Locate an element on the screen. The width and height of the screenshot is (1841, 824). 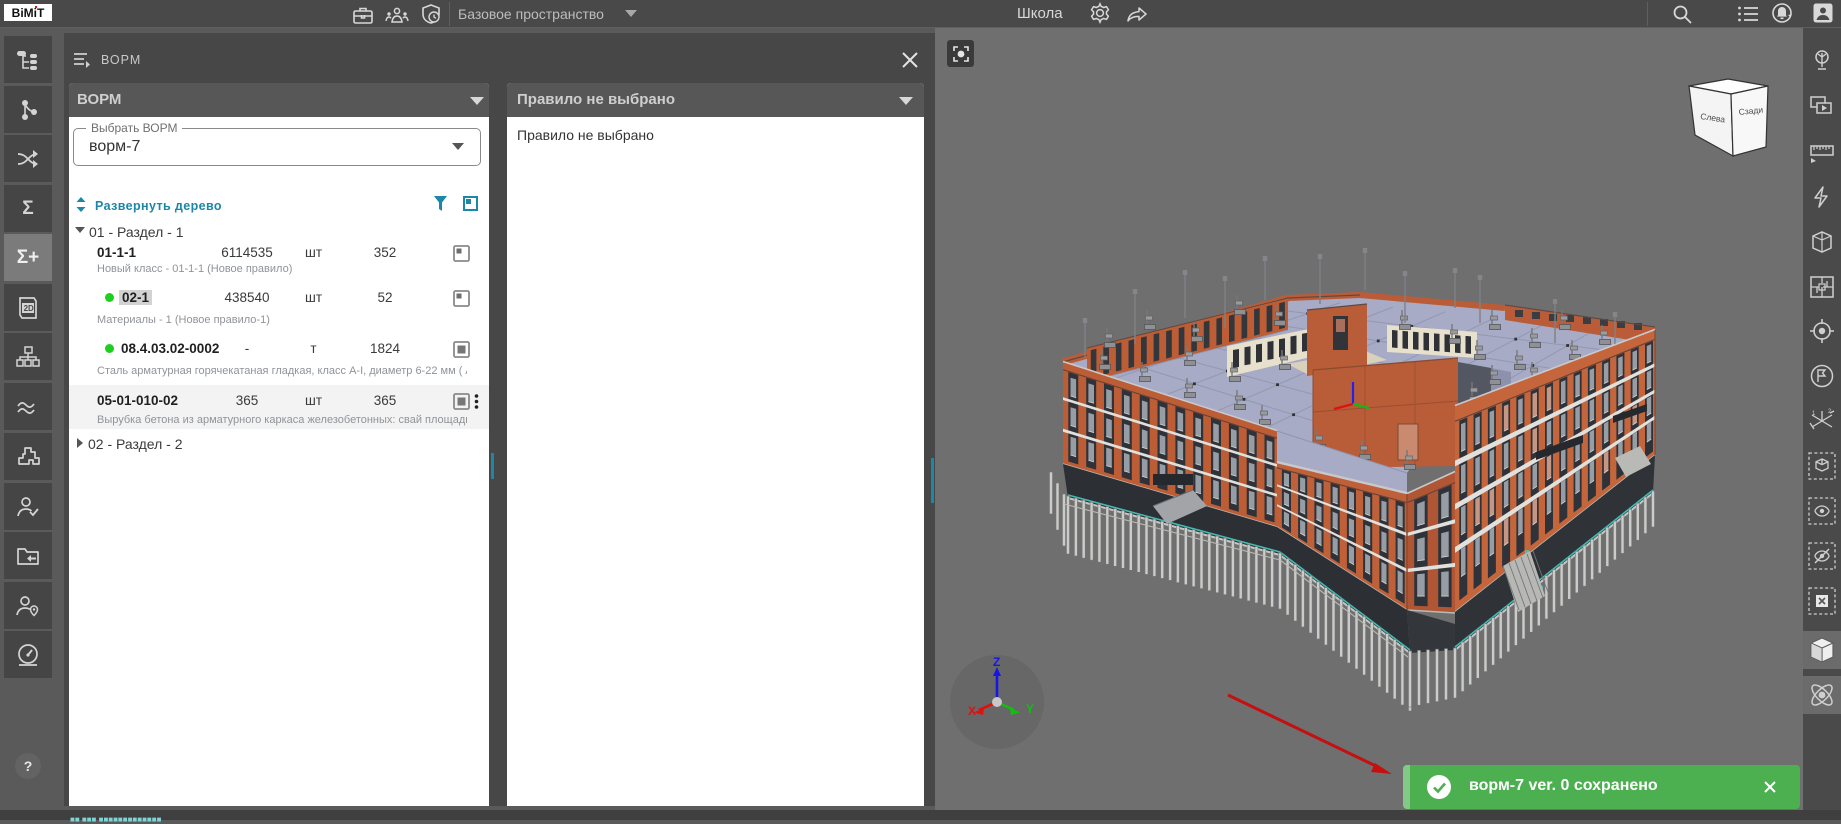
svg-text: X is located at coordinates (972, 711).